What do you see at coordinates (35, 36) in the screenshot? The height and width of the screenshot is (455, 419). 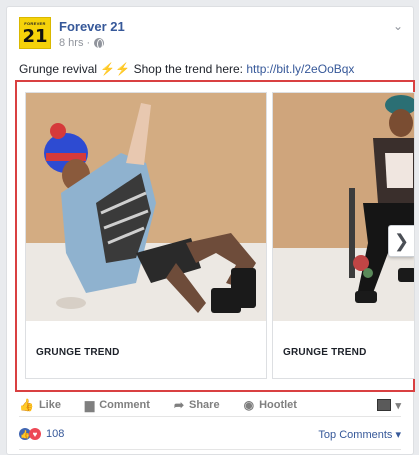 I see `logo-big-text: 21` at bounding box center [35, 36].